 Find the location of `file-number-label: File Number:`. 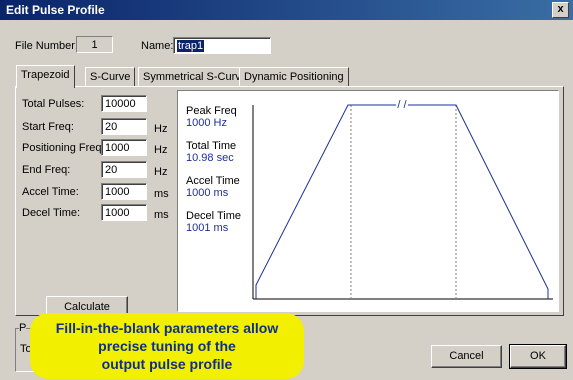

file-number-label: File Number: is located at coordinates (46, 46).